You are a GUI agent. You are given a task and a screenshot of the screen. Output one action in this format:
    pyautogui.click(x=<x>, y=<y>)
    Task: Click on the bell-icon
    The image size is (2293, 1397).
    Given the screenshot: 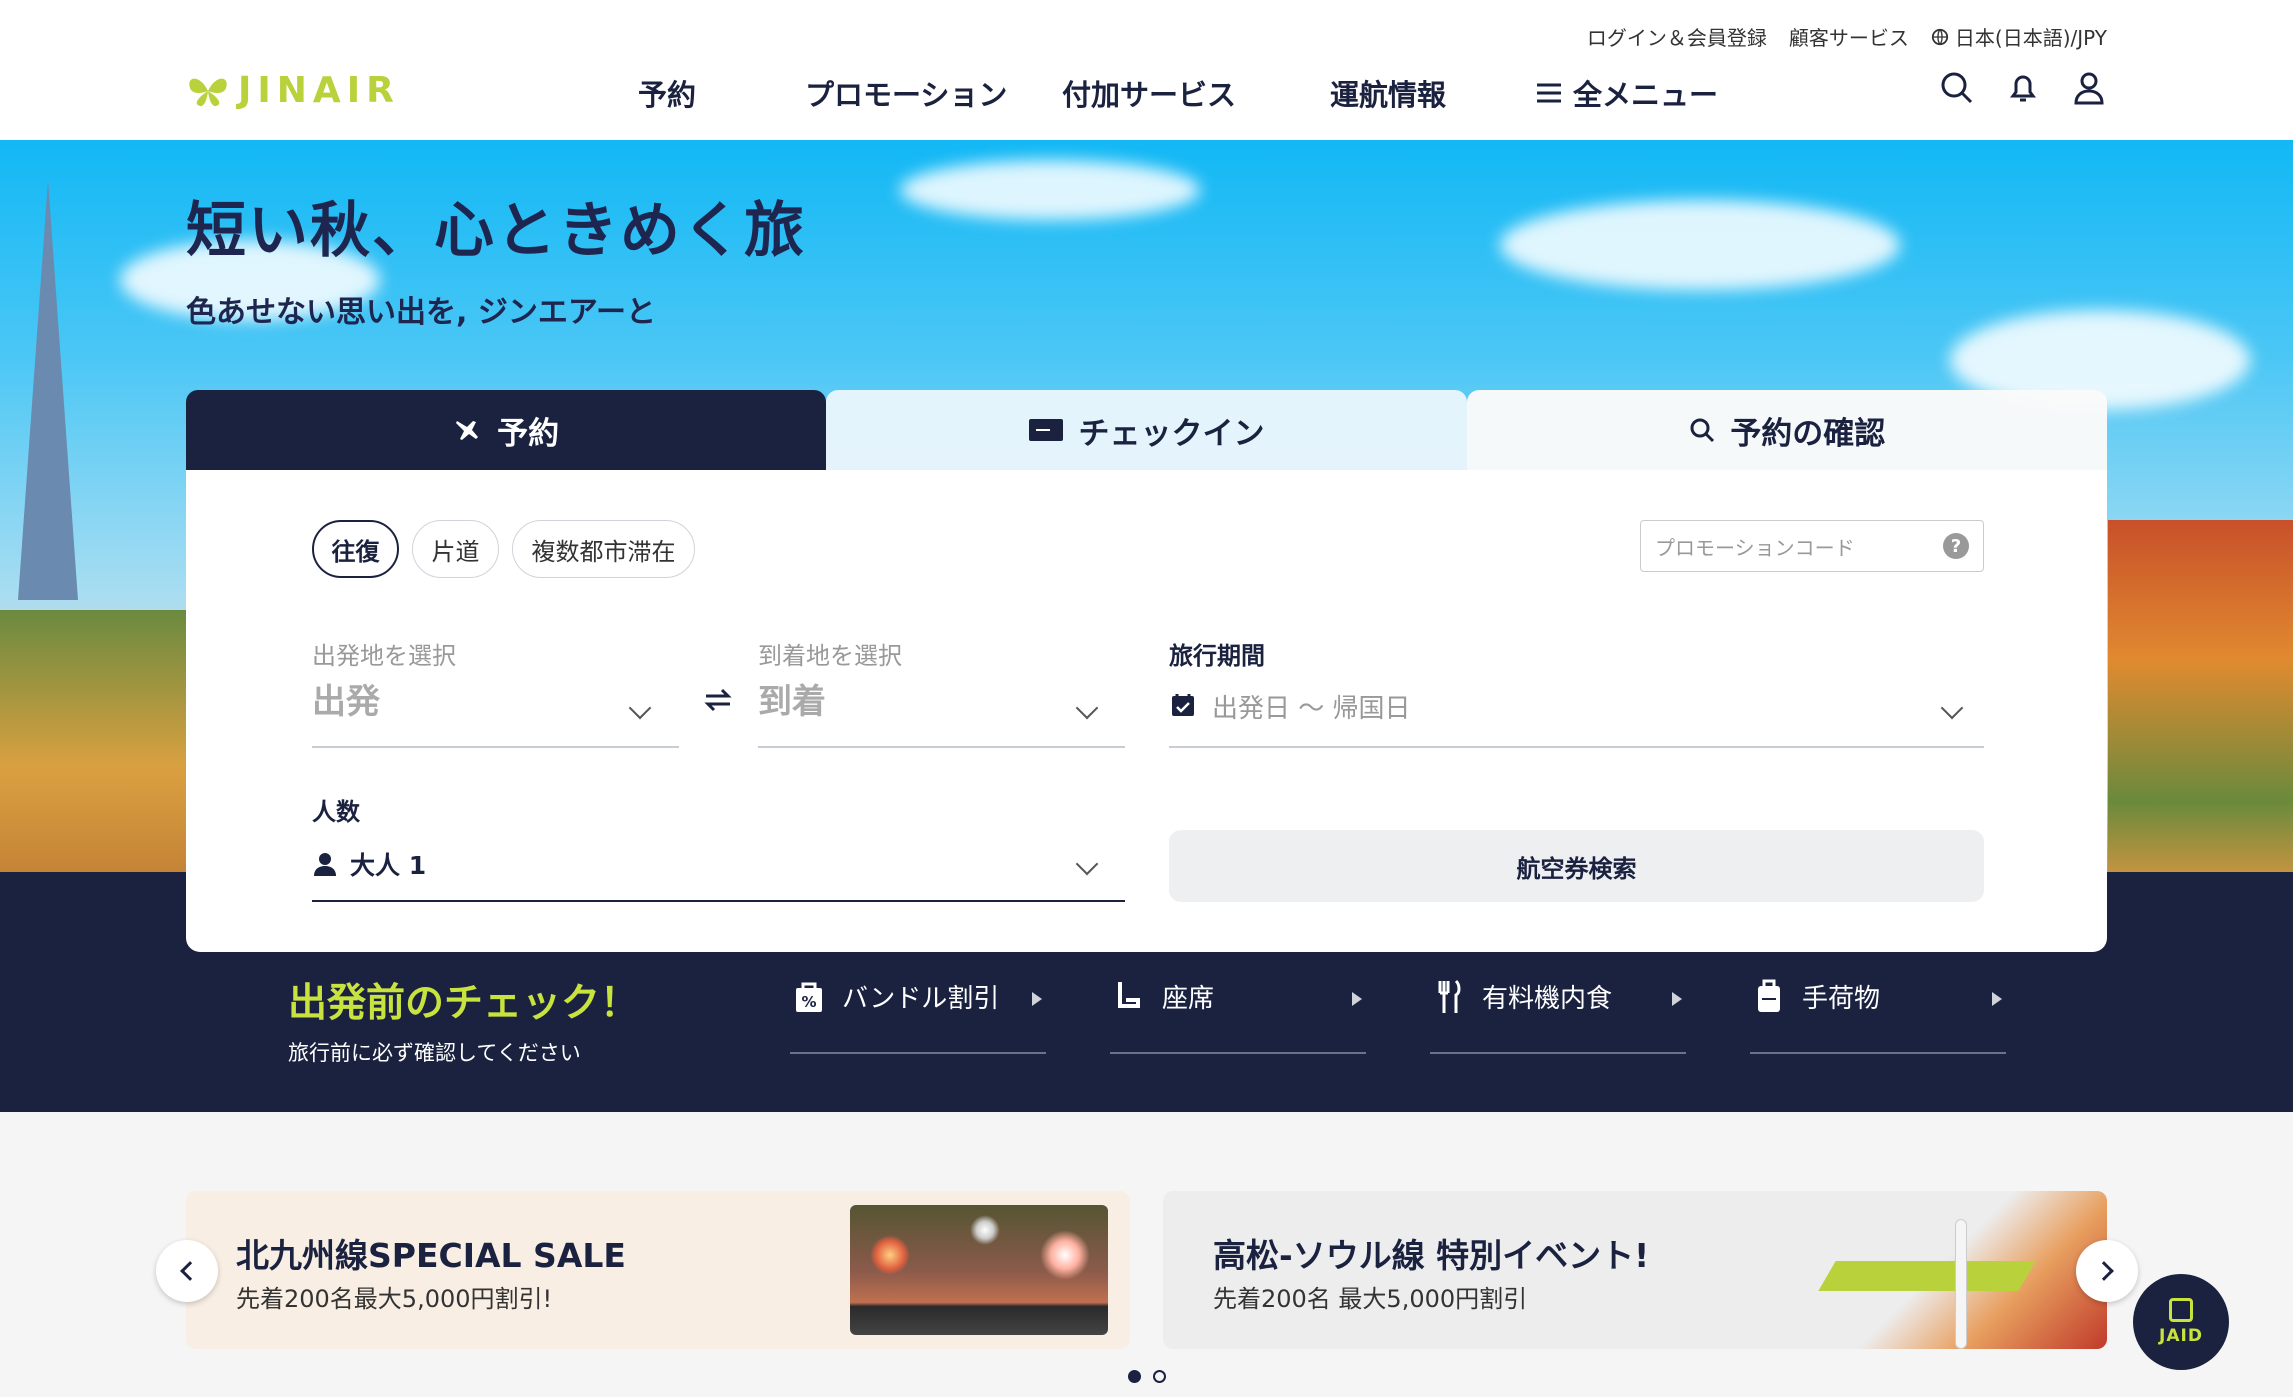 What is the action you would take?
    pyautogui.click(x=2023, y=88)
    